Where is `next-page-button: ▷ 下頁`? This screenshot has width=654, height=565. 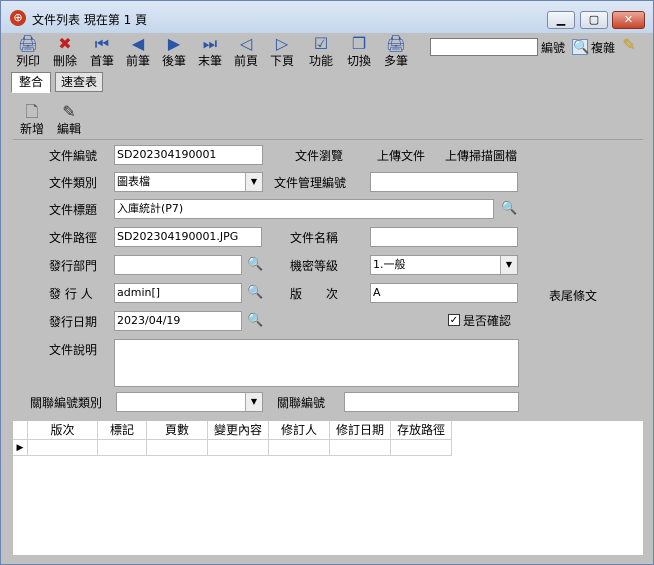 next-page-button: ▷ 下頁 is located at coordinates (282, 53).